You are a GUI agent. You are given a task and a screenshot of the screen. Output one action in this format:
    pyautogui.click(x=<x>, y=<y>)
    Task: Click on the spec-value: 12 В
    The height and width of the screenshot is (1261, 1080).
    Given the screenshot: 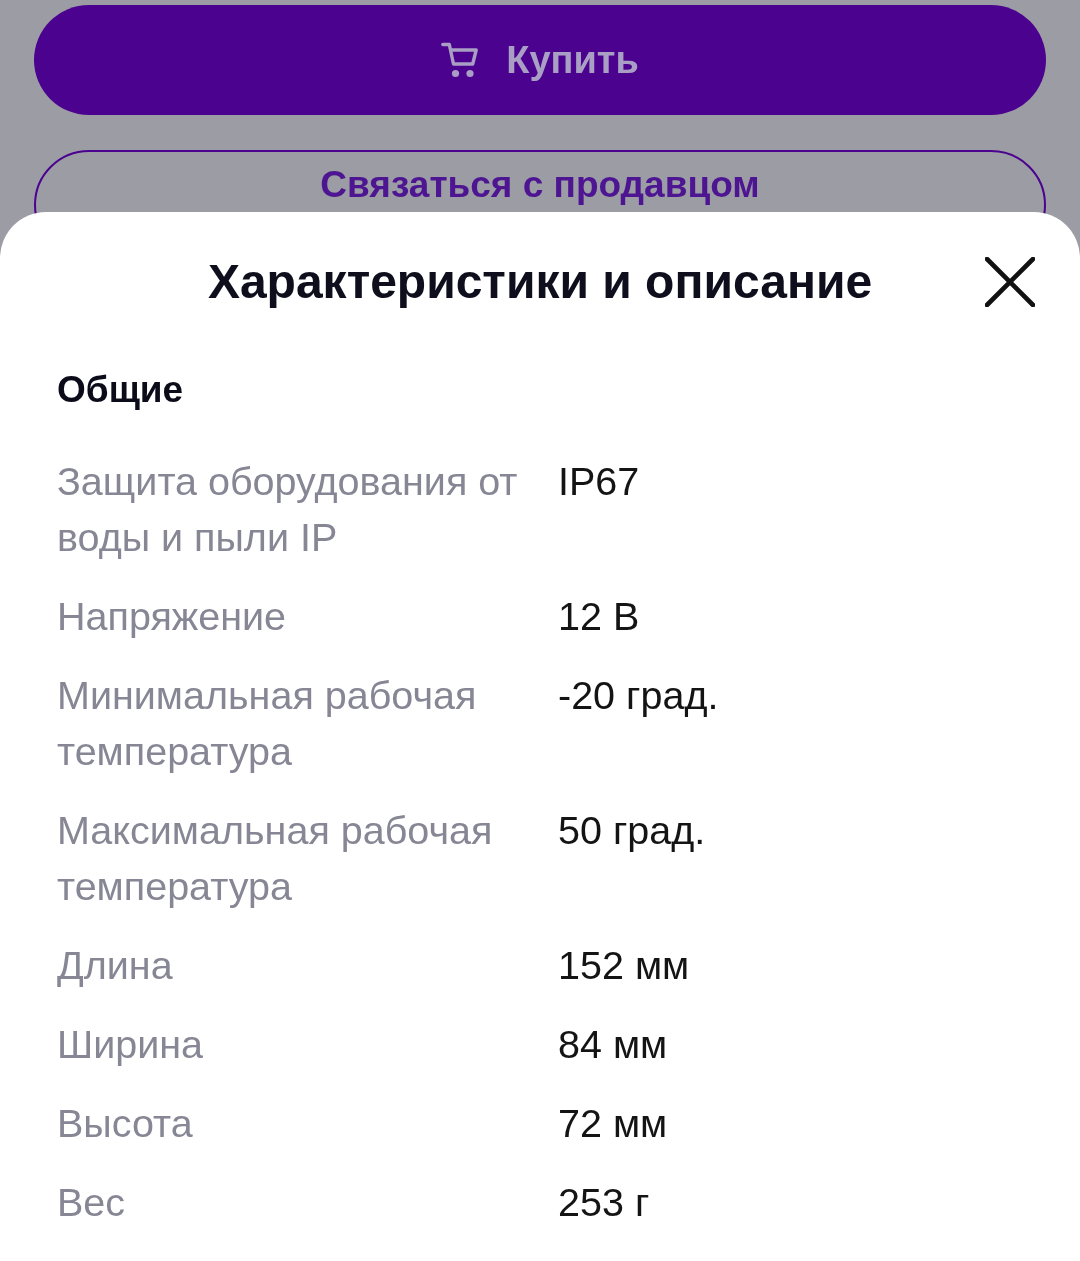 What is the action you would take?
    pyautogui.click(x=599, y=616)
    